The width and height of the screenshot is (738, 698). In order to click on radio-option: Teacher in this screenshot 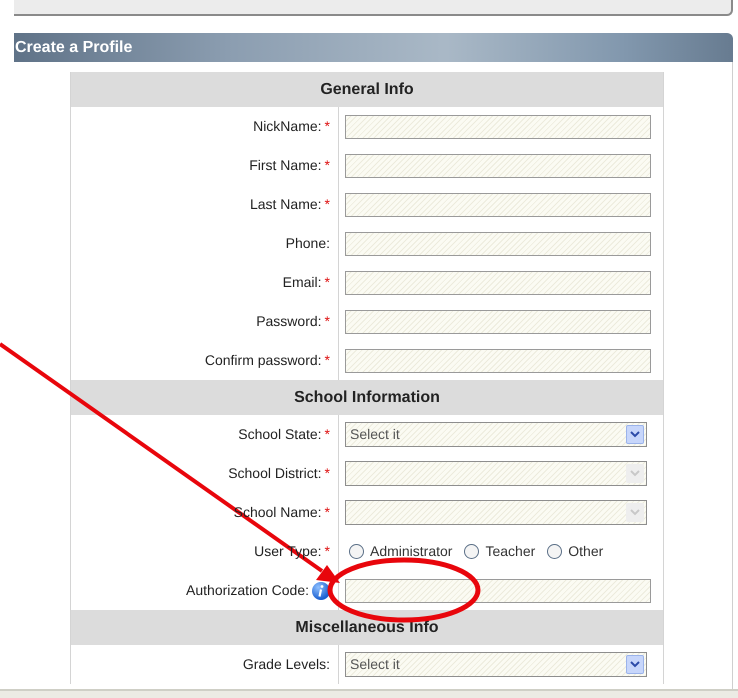, I will do `click(500, 551)`.